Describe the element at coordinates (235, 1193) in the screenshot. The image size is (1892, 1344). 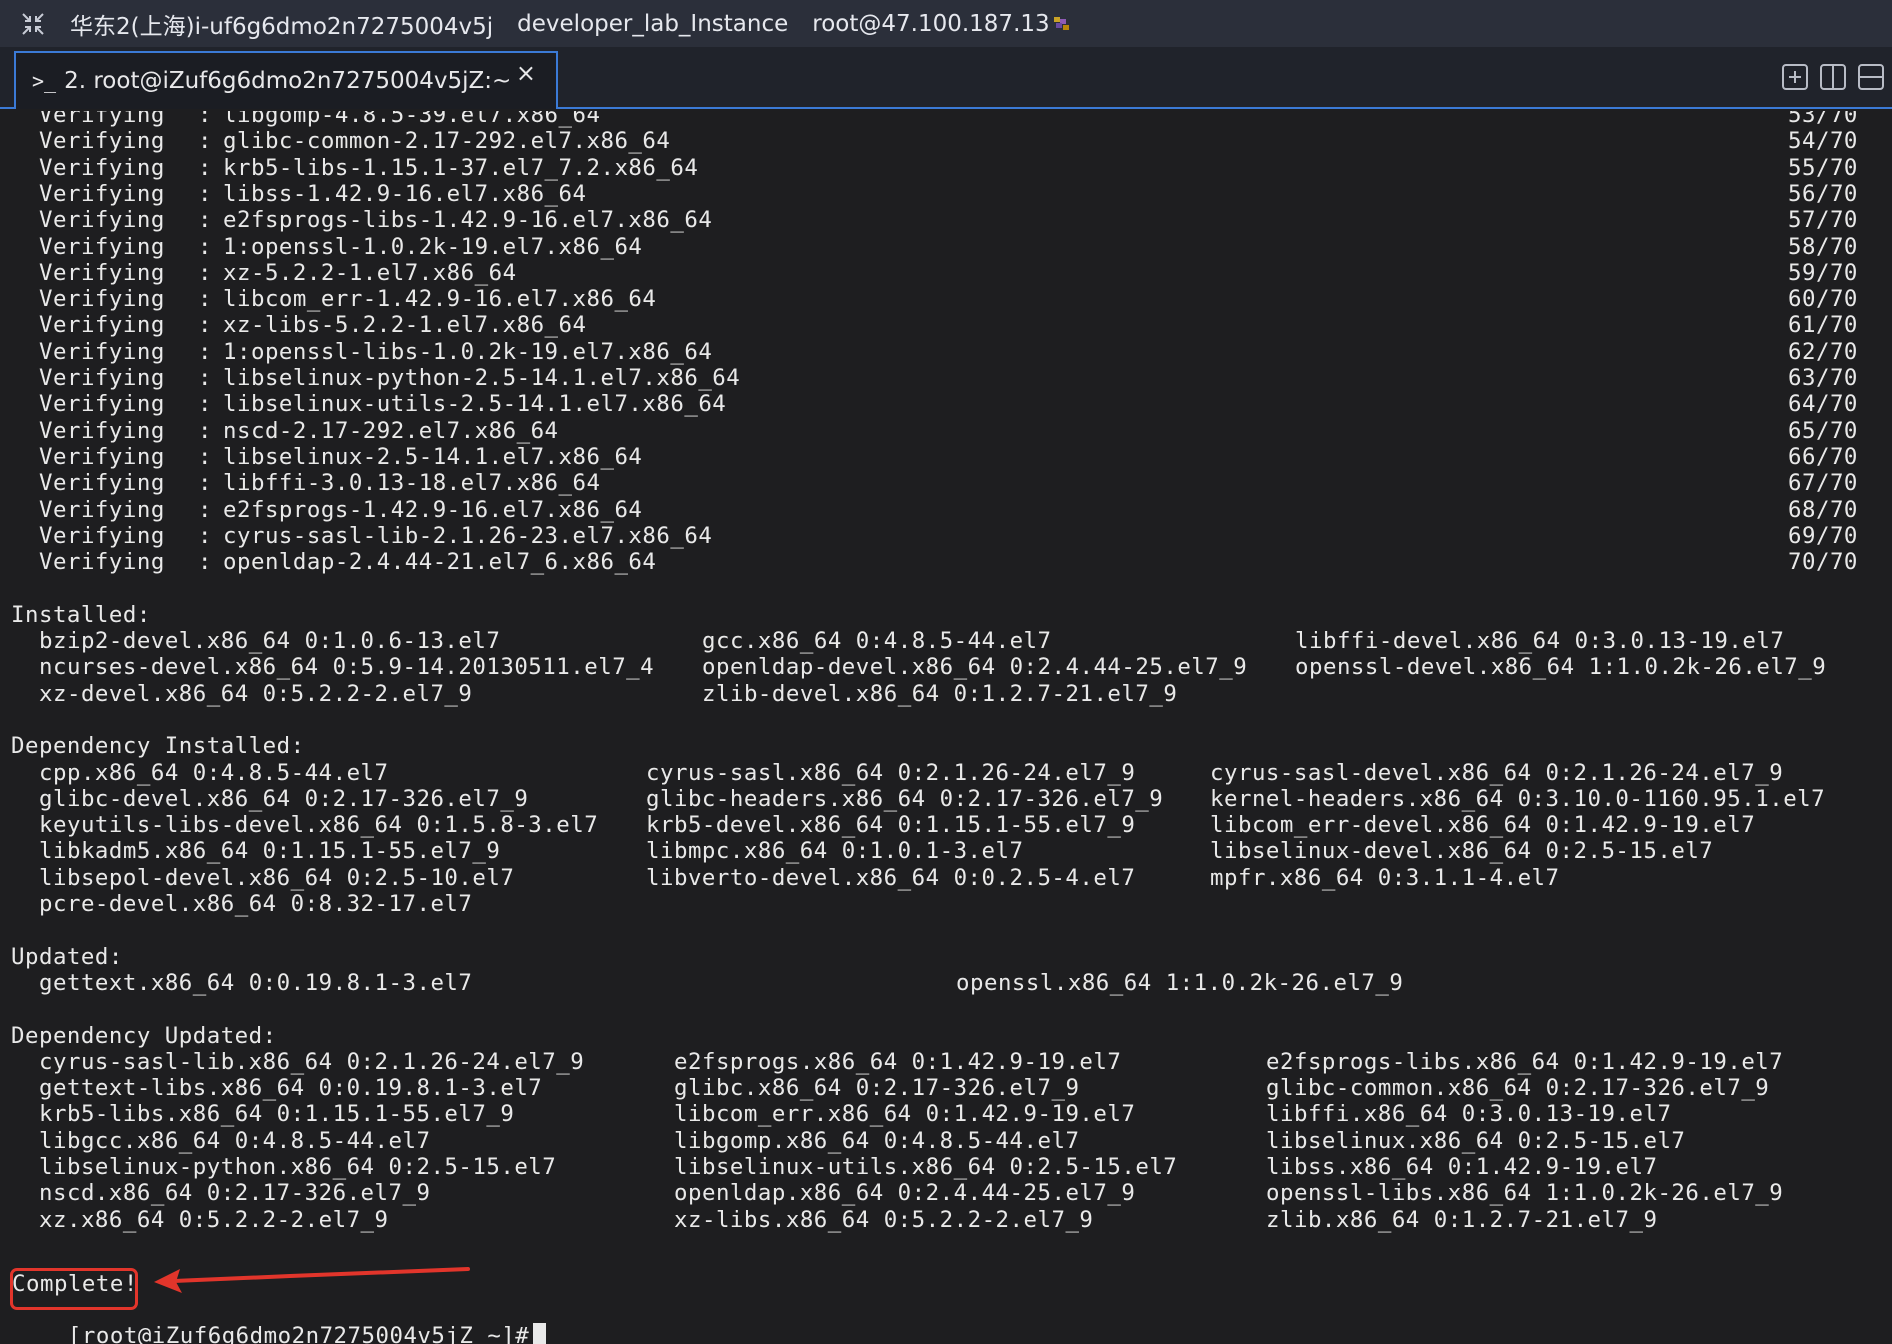
I see `package-entry: nscd.x86_64 0:2.17-326.el7_9` at that location.